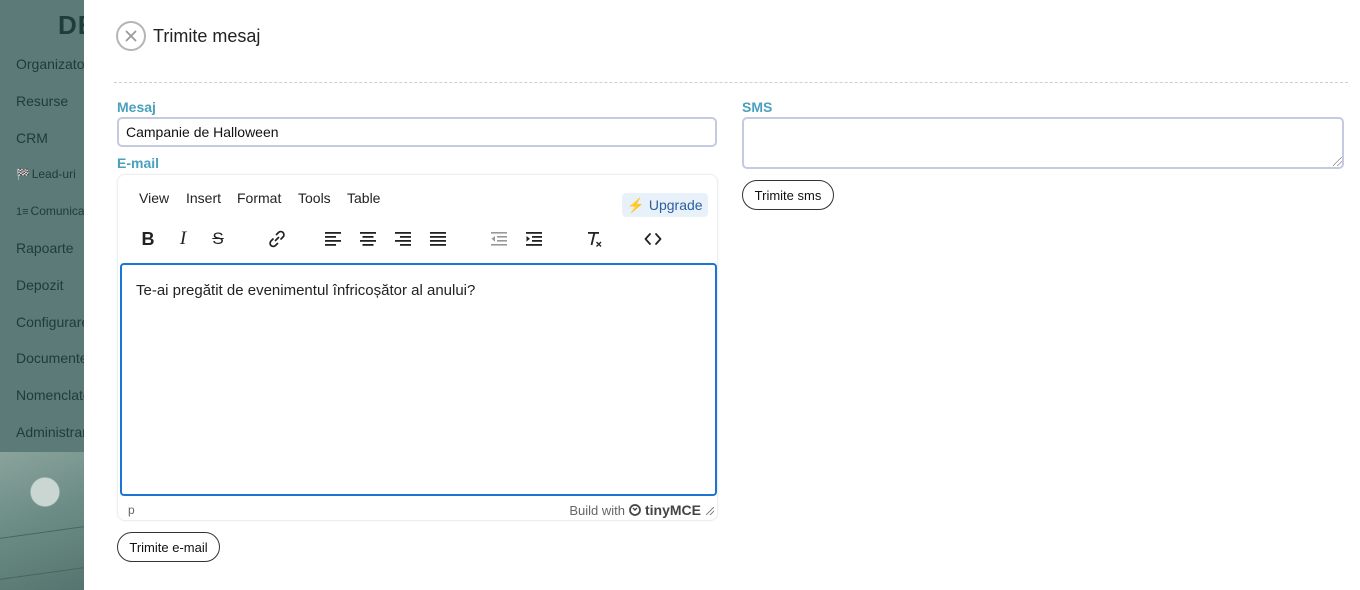  I want to click on menu-item-nomenclatoare: Nomenclatoare, so click(50, 401).